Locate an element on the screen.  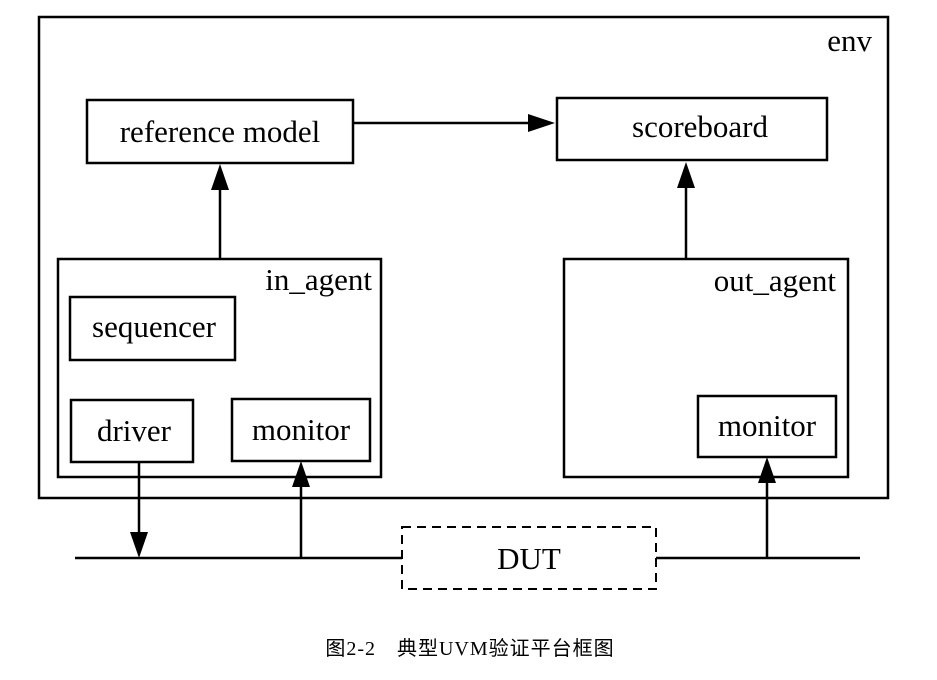
out-agent-label: out_agent is located at coordinates (775, 280).